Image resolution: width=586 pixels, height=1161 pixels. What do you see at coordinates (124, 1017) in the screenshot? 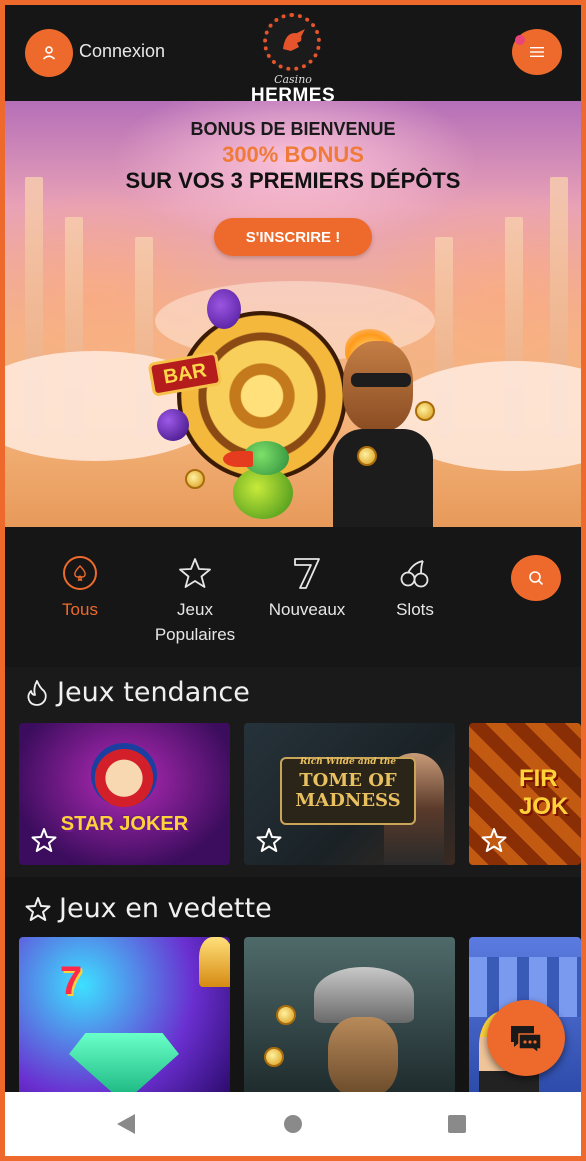
I see `game-tile-gem: 7` at bounding box center [124, 1017].